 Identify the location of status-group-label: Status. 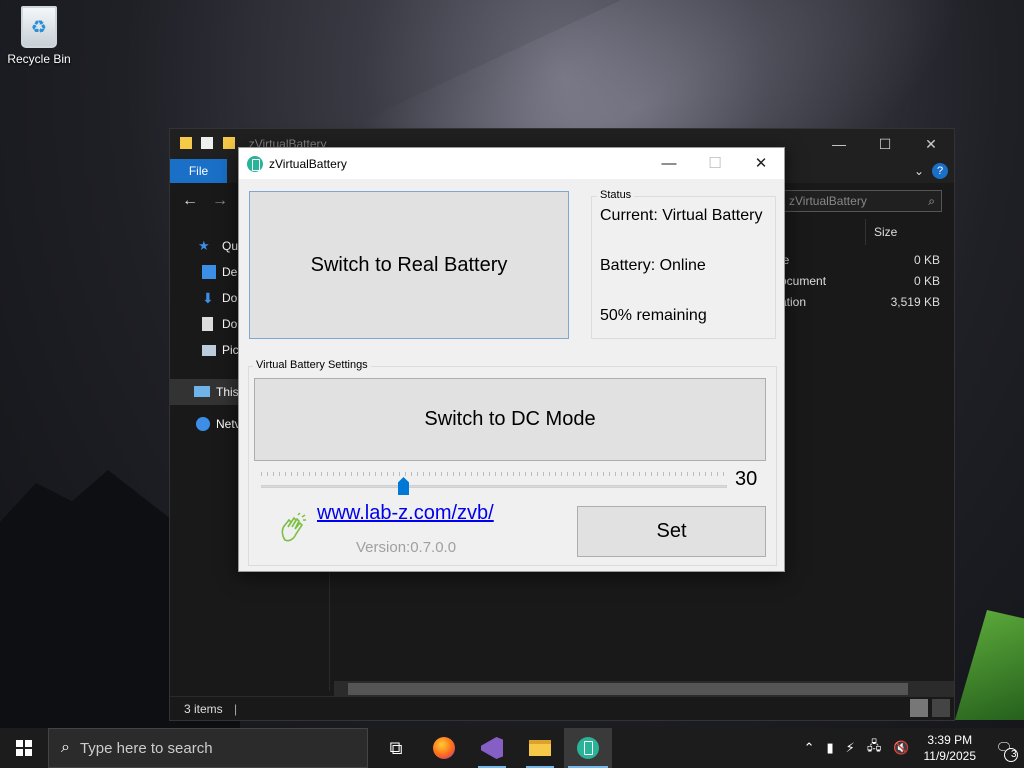
(616, 195).